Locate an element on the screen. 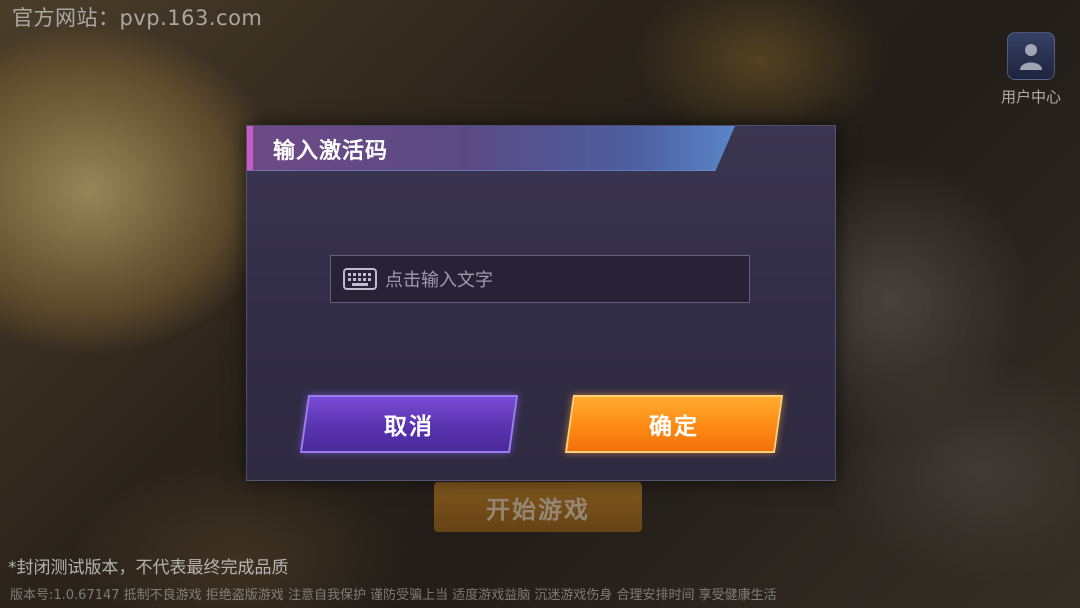 The width and height of the screenshot is (1080, 608). dialog-title: 输入激活码 is located at coordinates (331, 151).